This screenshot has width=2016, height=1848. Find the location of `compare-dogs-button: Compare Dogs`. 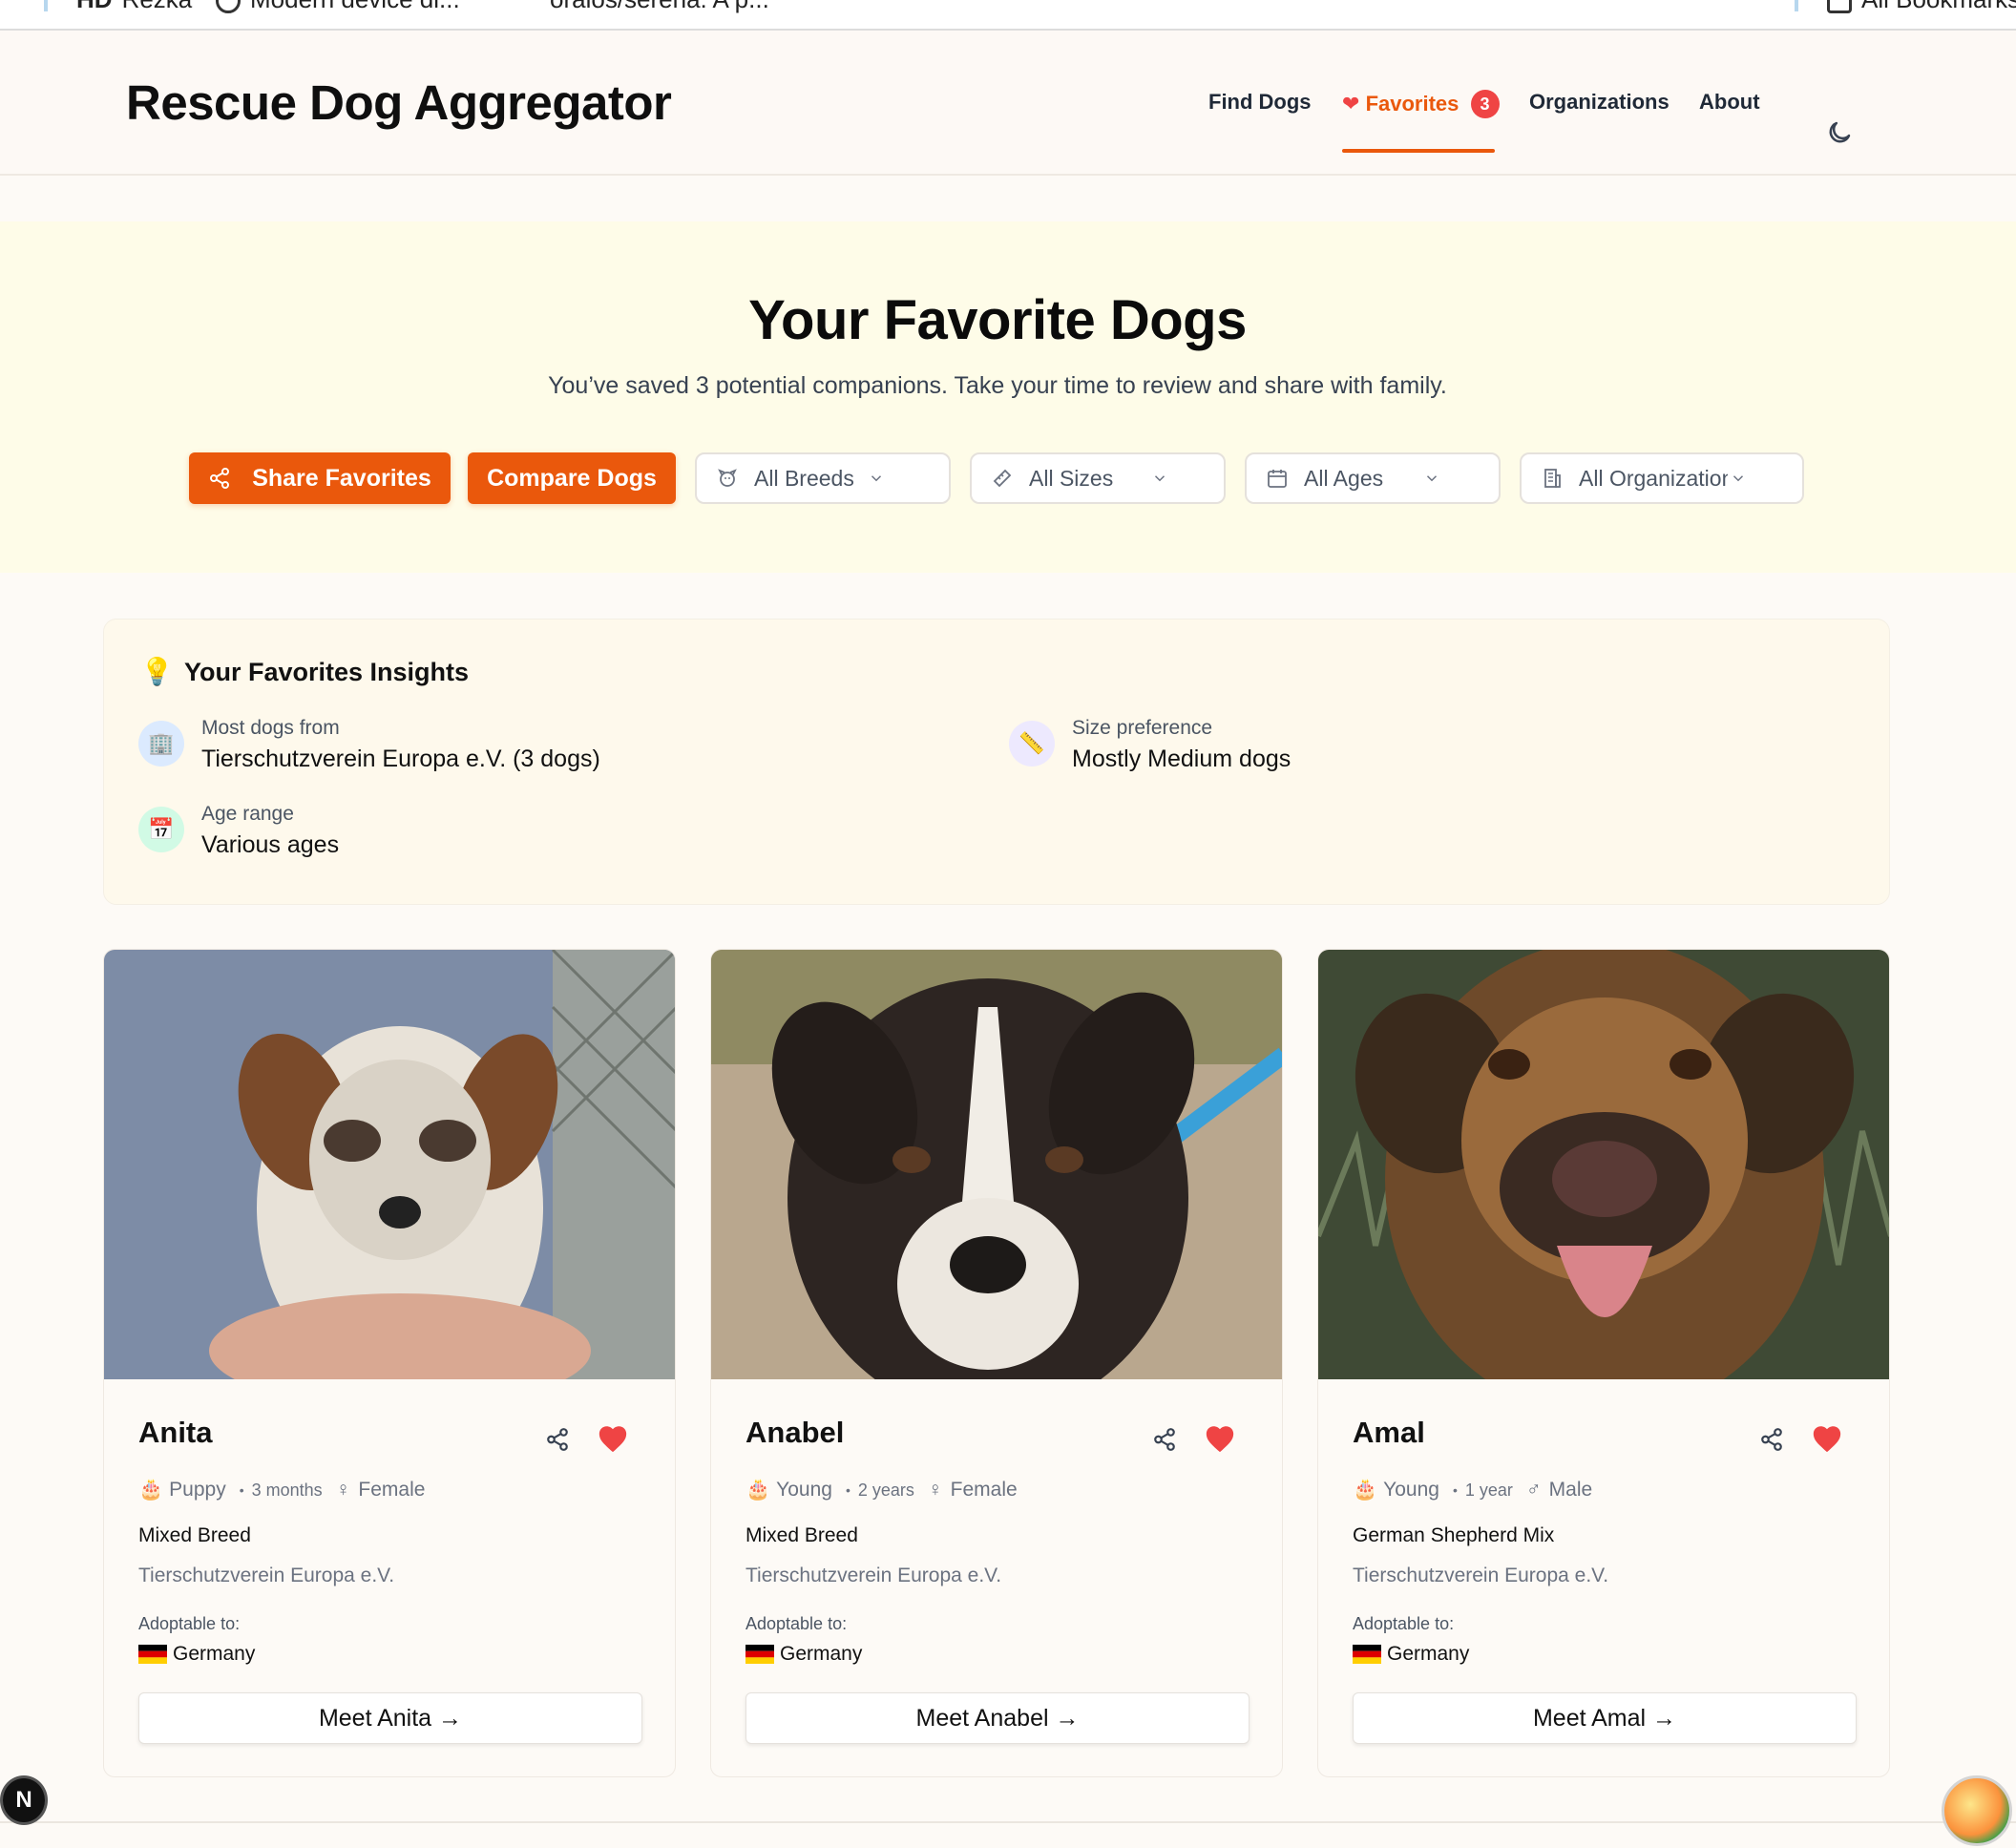

compare-dogs-button: Compare Dogs is located at coordinates (572, 478).